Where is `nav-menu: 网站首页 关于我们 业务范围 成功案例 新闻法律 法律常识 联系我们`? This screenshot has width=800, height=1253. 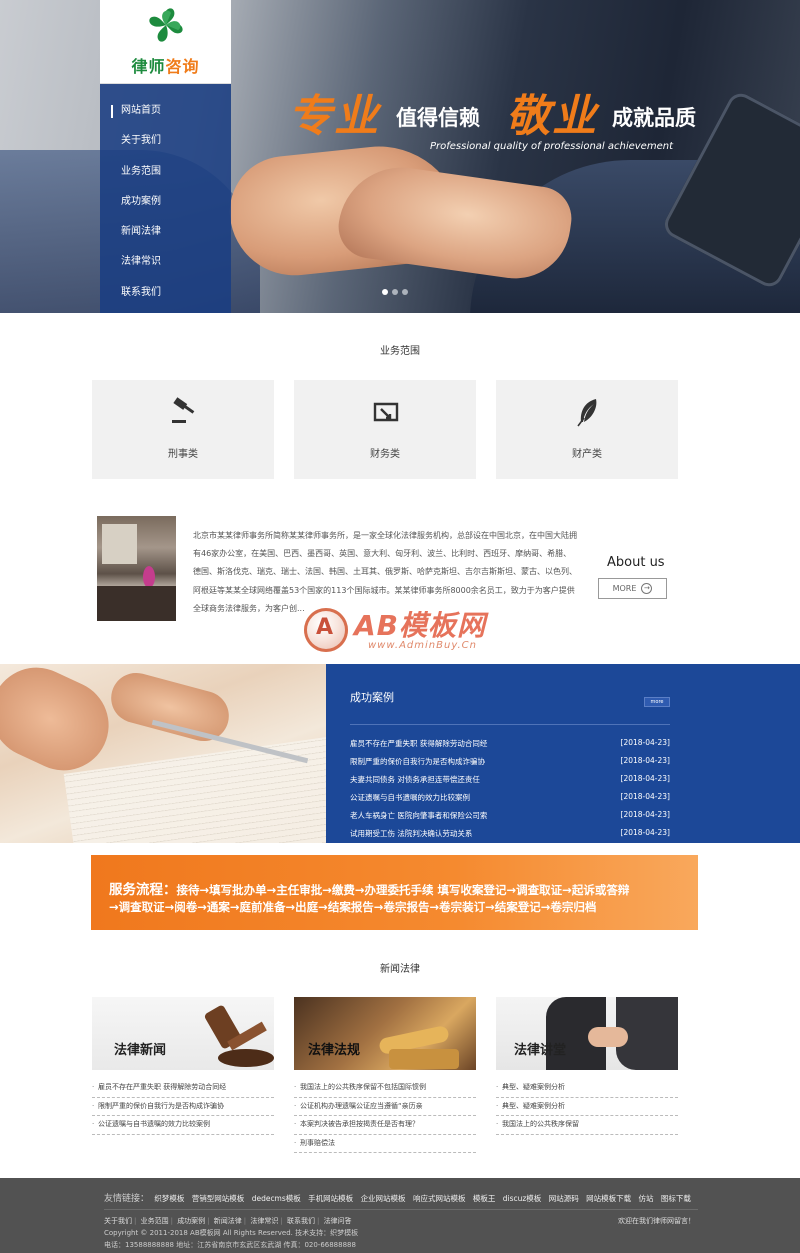 nav-menu: 网站首页 关于我们 业务范围 成功案例 新闻法律 法律常识 联系我们 is located at coordinates (165, 196).